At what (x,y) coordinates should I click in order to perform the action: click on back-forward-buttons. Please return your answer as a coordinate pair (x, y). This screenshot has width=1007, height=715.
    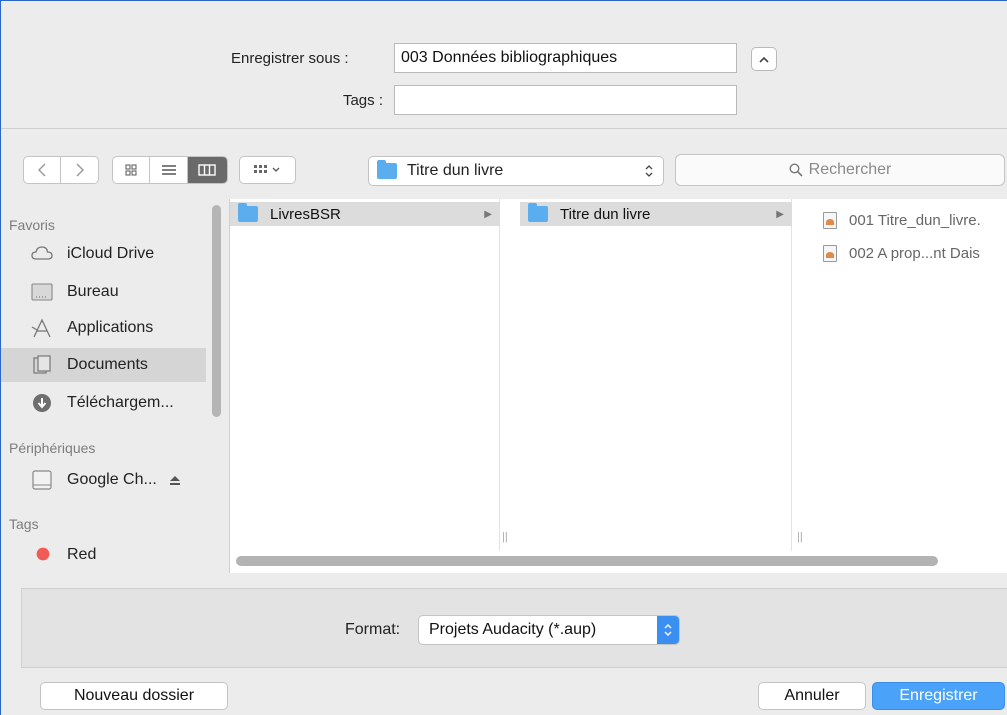
    Looking at the image, I should click on (61, 170).